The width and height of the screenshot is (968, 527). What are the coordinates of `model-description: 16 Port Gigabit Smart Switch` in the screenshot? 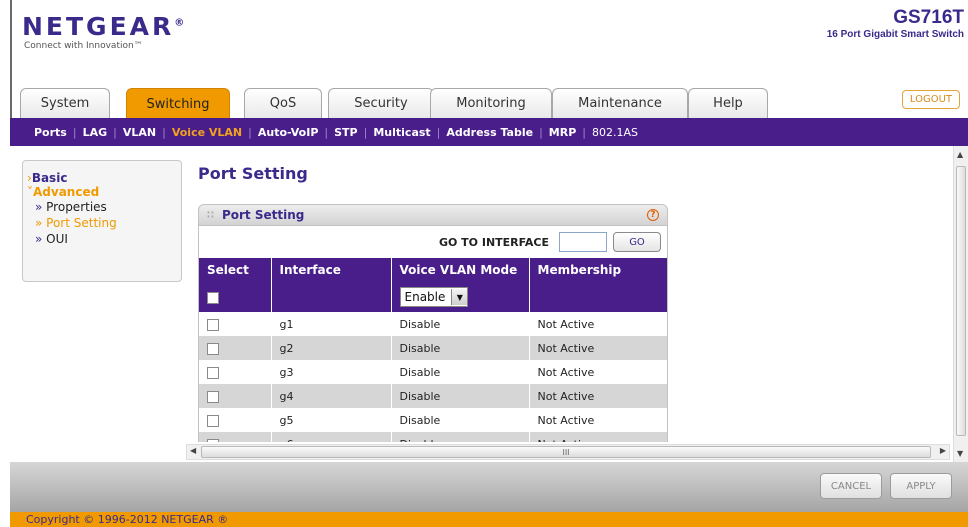 It's located at (895, 34).